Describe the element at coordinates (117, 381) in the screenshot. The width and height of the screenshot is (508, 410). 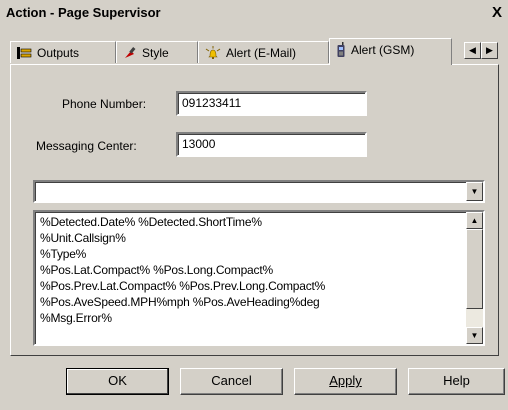
I see `ok-button: OK` at that location.